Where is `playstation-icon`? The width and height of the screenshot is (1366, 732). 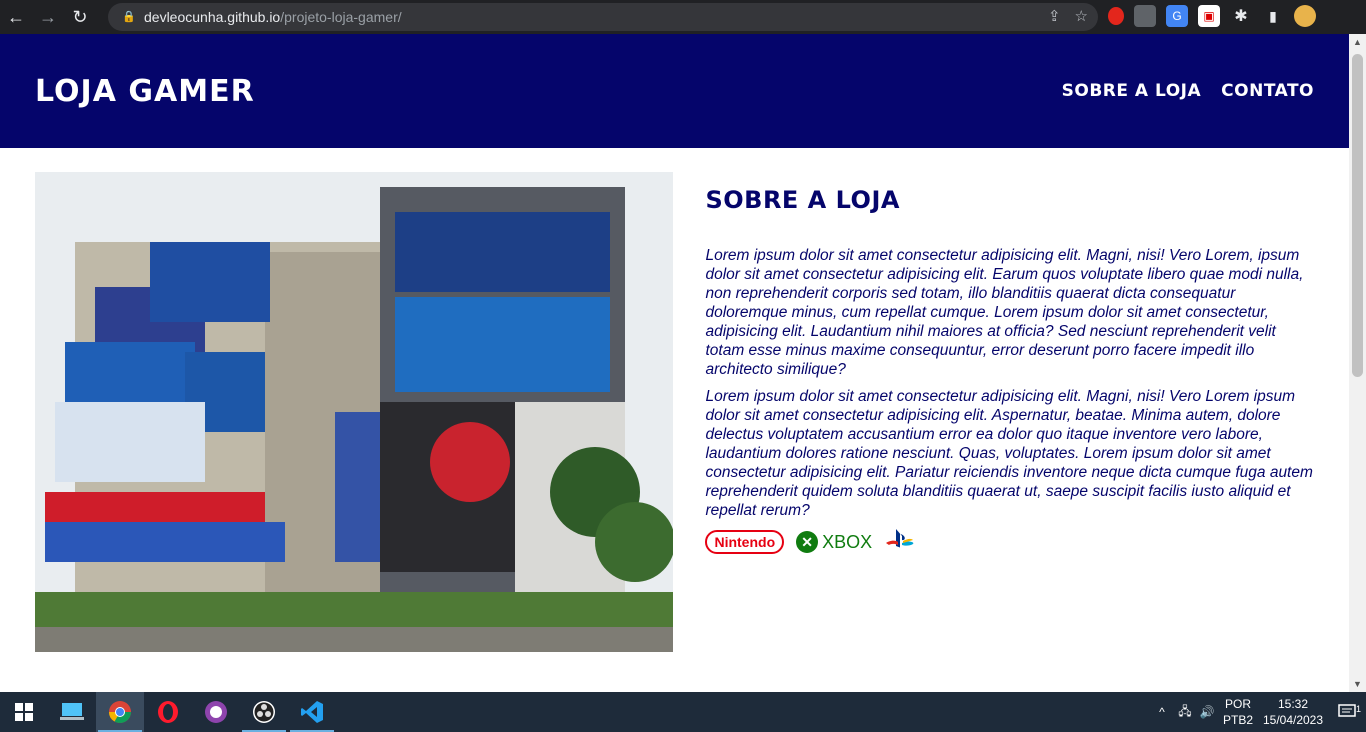 playstation-icon is located at coordinates (900, 538).